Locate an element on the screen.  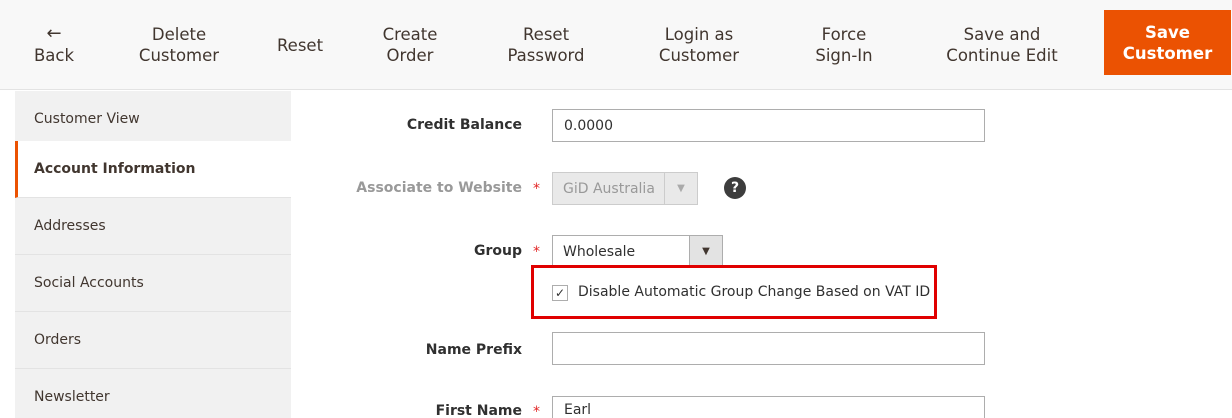
associate-website-select: GiD Australia ▼ is located at coordinates (625, 188).